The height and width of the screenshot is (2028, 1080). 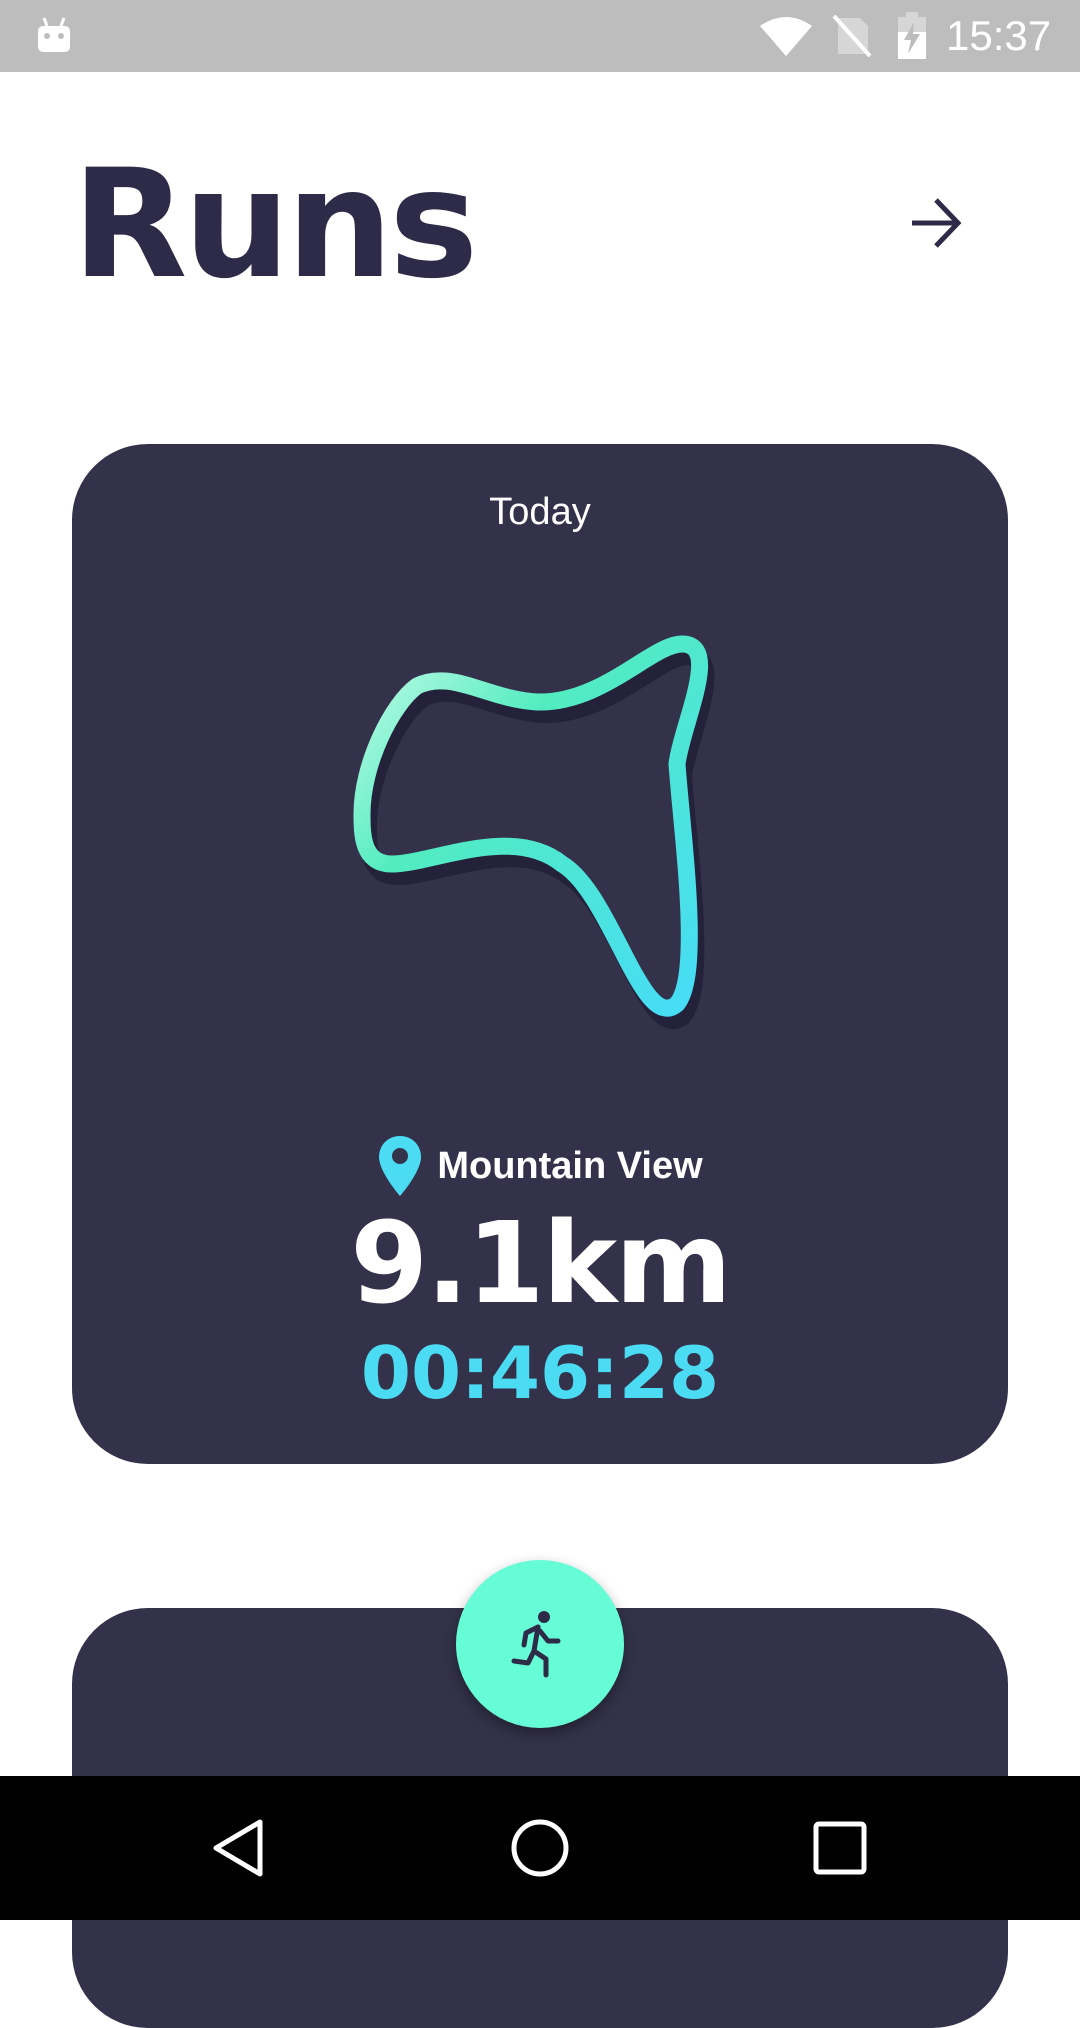 What do you see at coordinates (912, 35) in the screenshot?
I see `battery-charging-icon` at bounding box center [912, 35].